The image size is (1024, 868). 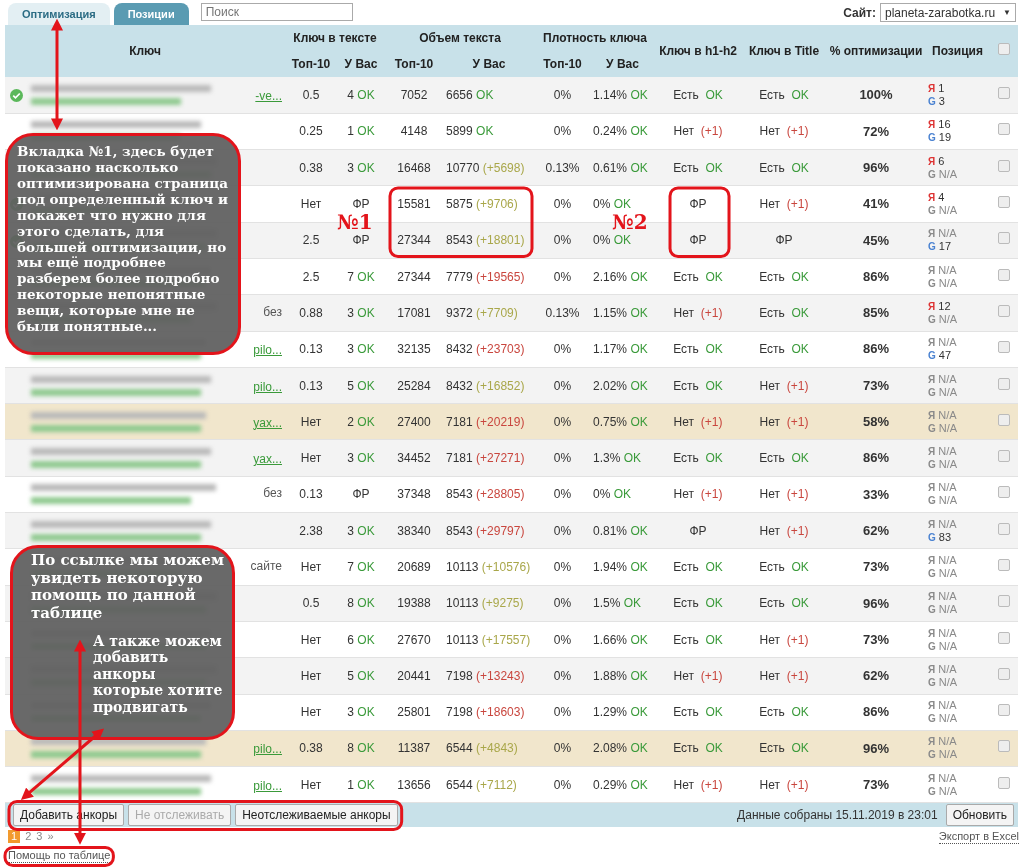 I want to click on table-cell: 2 OK, so click(x=361, y=421).